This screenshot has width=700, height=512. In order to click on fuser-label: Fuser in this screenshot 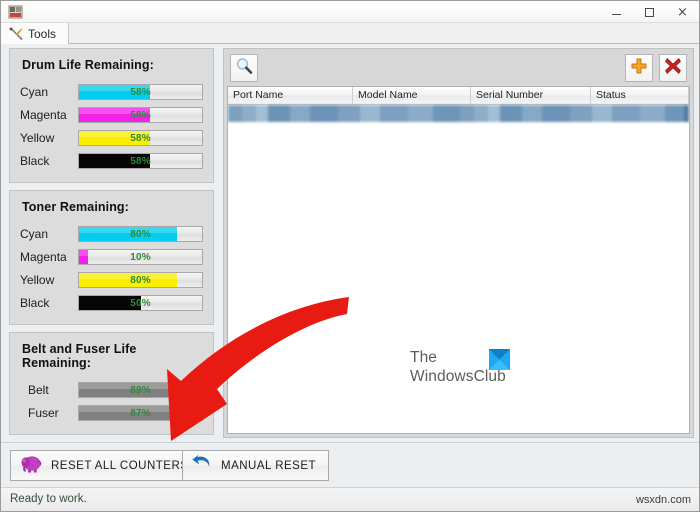, I will do `click(43, 413)`.